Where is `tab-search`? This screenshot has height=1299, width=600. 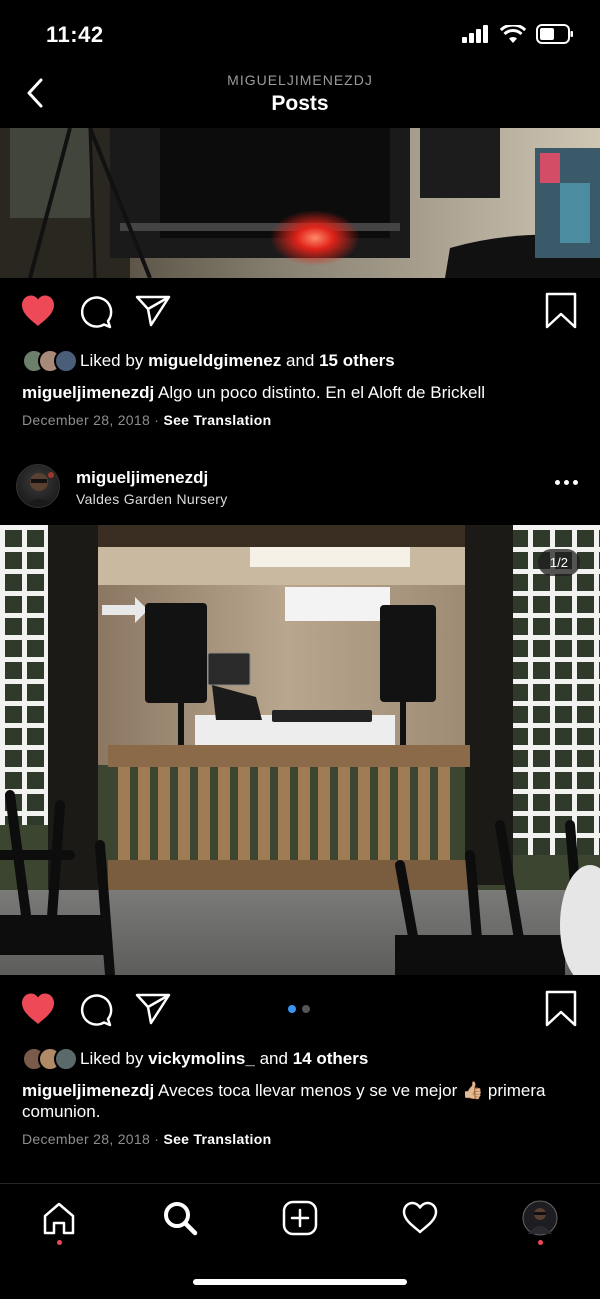 tab-search is located at coordinates (180, 1218).